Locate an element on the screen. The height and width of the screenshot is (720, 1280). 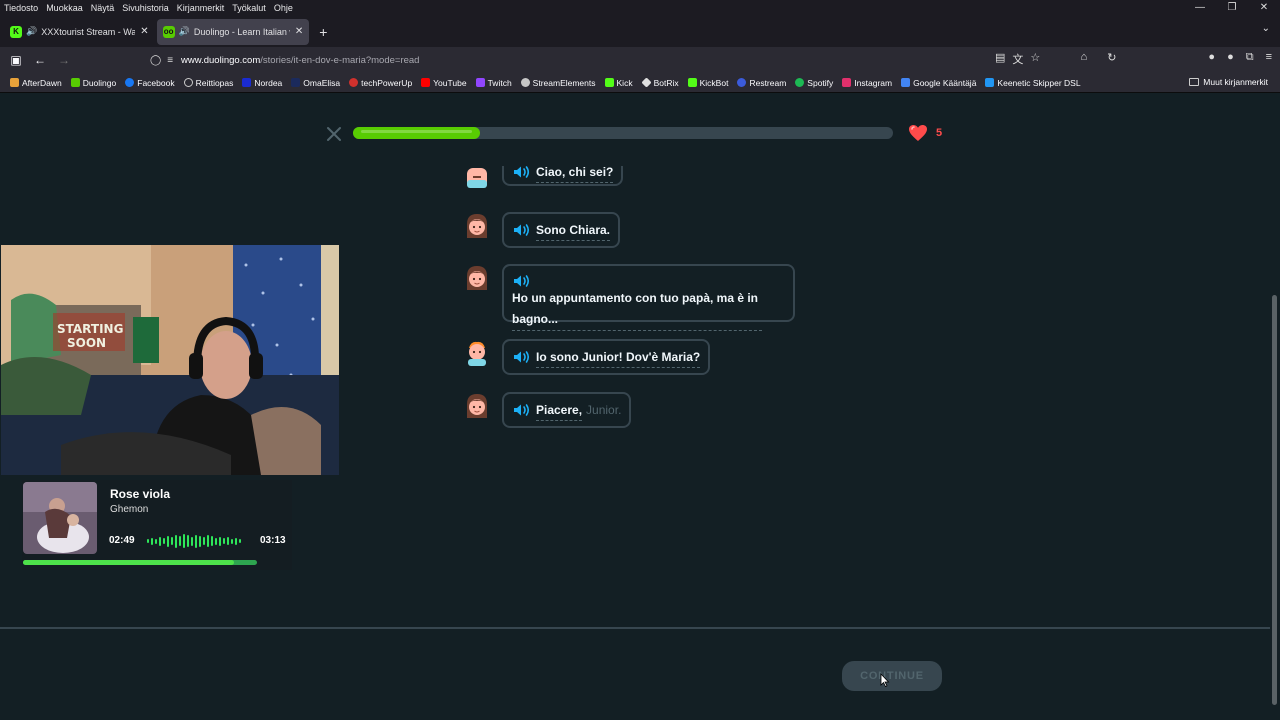
folder-icon is located at coordinates (1194, 82).